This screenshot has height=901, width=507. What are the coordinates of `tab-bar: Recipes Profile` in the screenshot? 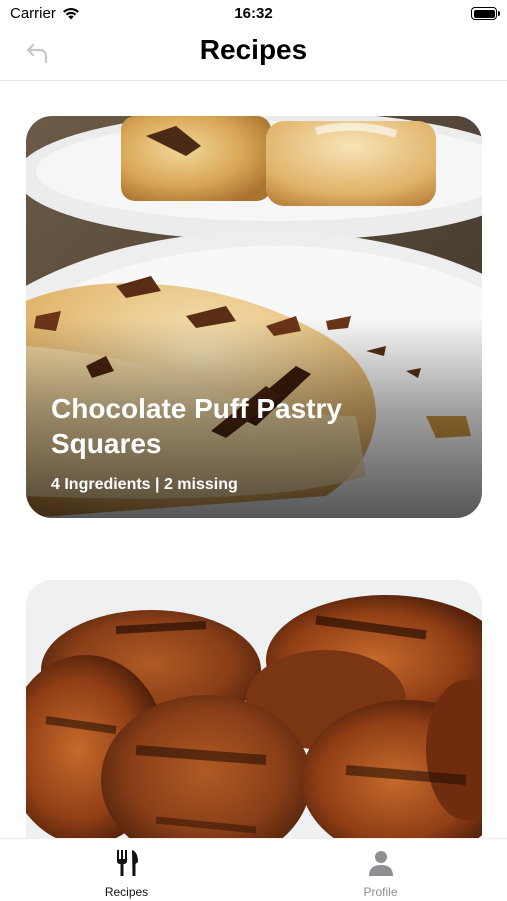 It's located at (253, 869).